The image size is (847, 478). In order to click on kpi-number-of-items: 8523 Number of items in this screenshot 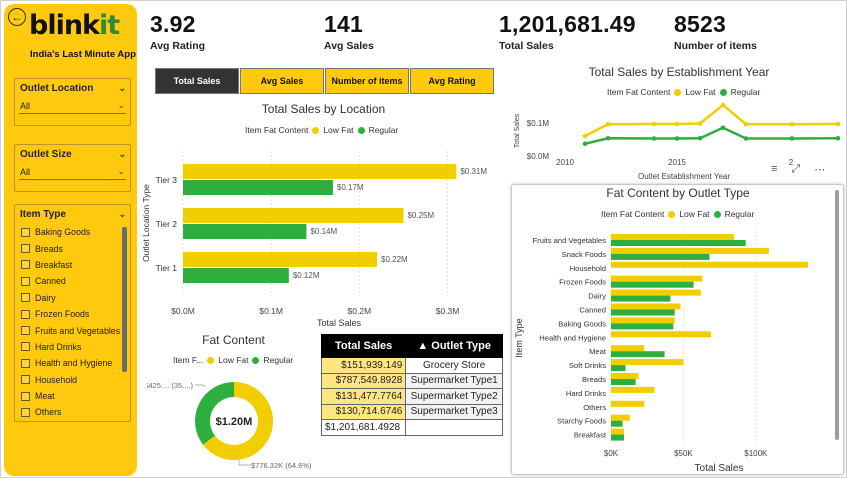, I will do `click(715, 31)`.